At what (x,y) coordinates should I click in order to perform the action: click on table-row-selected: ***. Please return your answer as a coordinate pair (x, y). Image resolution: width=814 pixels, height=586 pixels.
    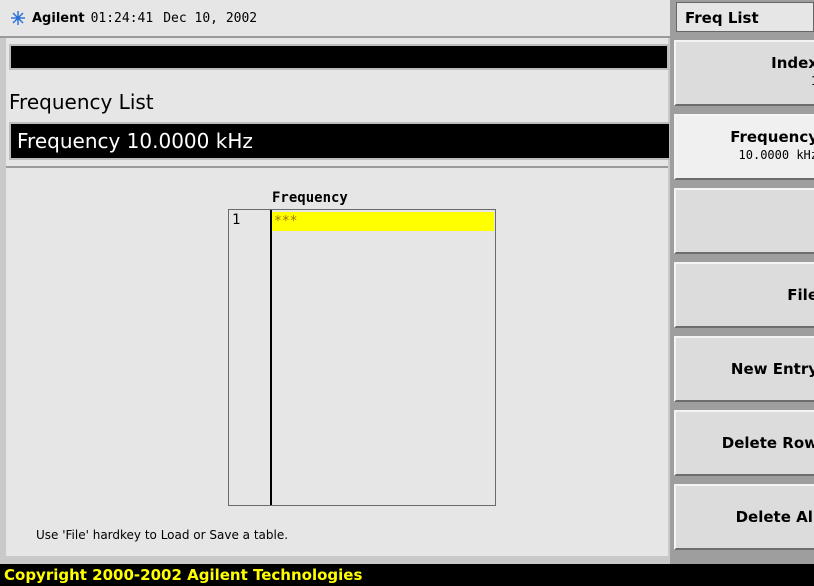
    Looking at the image, I should click on (383, 221).